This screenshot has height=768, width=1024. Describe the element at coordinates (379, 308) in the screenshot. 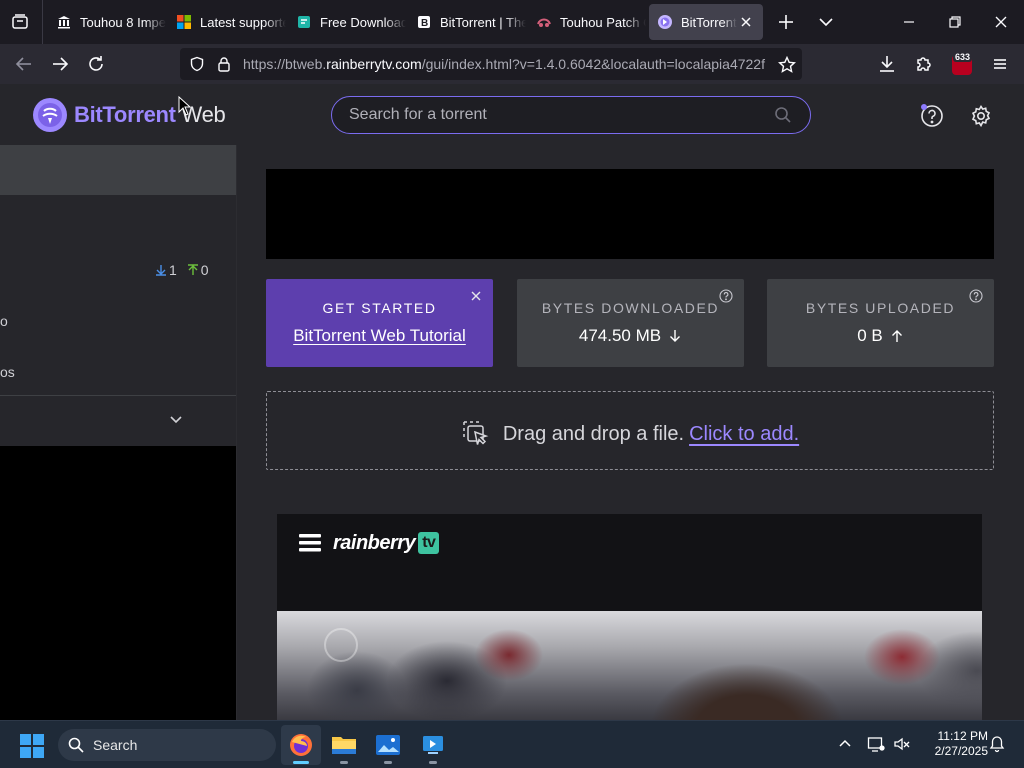

I see `get-started-title: GET STARTED` at that location.